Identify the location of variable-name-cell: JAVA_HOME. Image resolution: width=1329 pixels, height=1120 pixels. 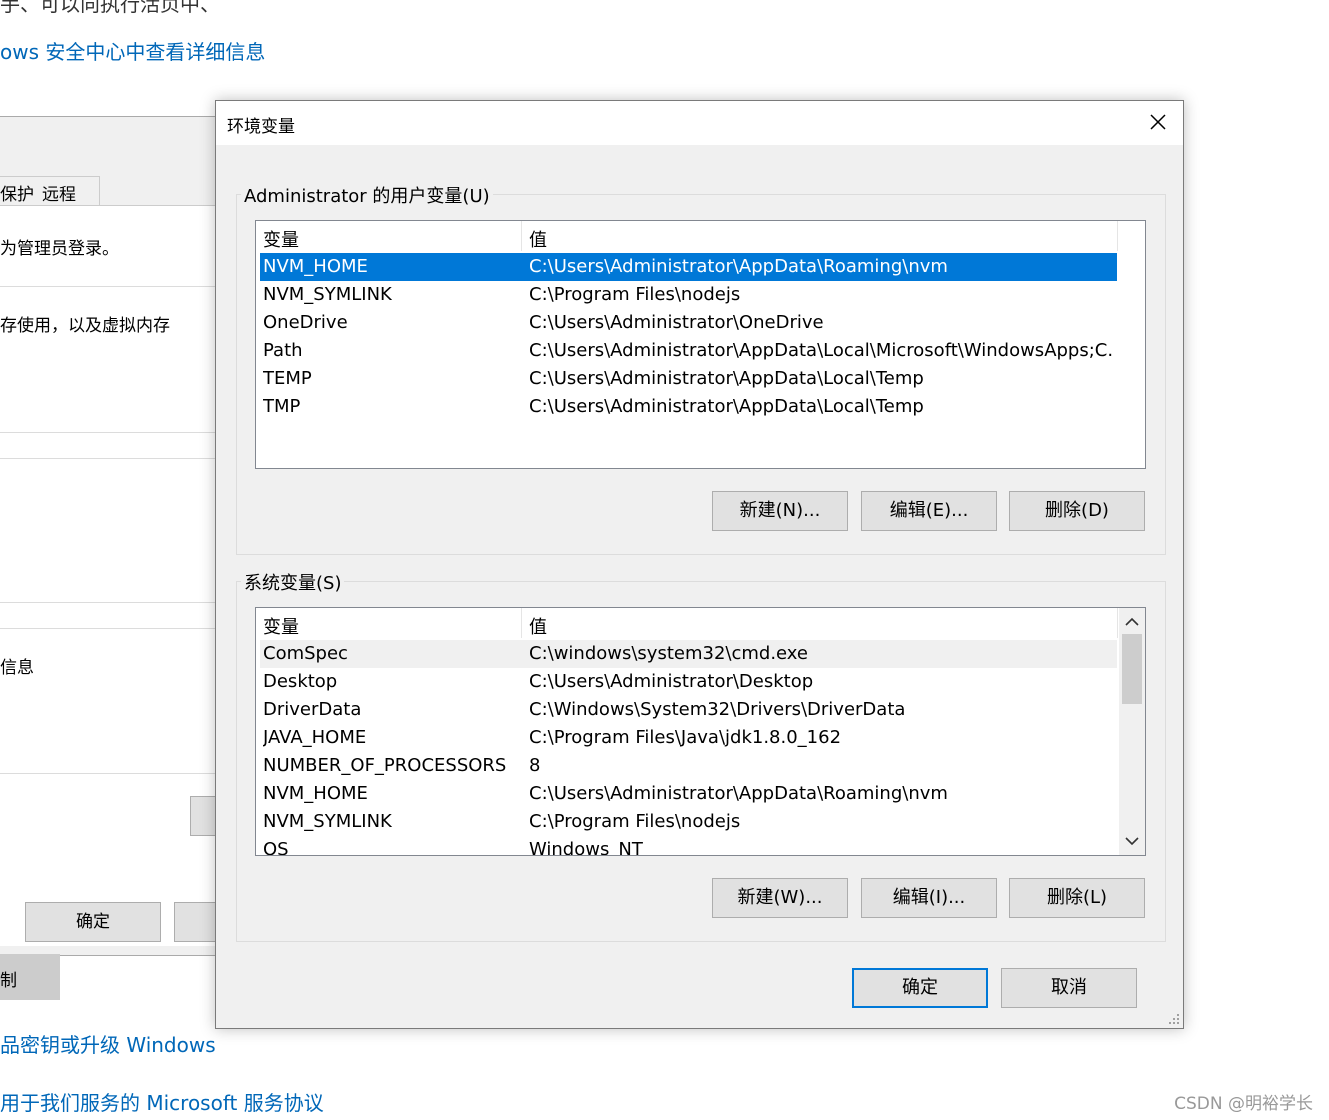
(315, 737).